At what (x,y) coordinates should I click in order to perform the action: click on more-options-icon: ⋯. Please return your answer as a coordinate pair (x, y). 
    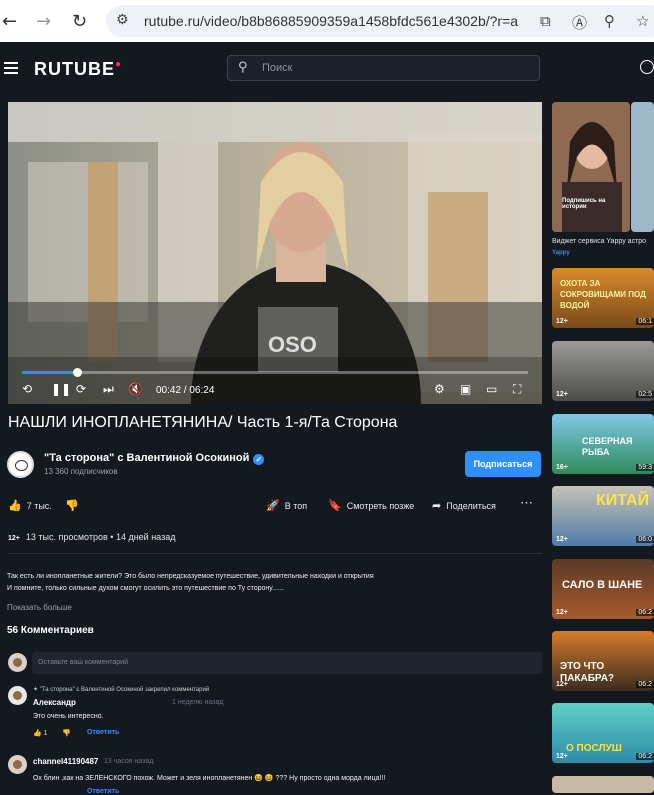
    Looking at the image, I should click on (526, 503).